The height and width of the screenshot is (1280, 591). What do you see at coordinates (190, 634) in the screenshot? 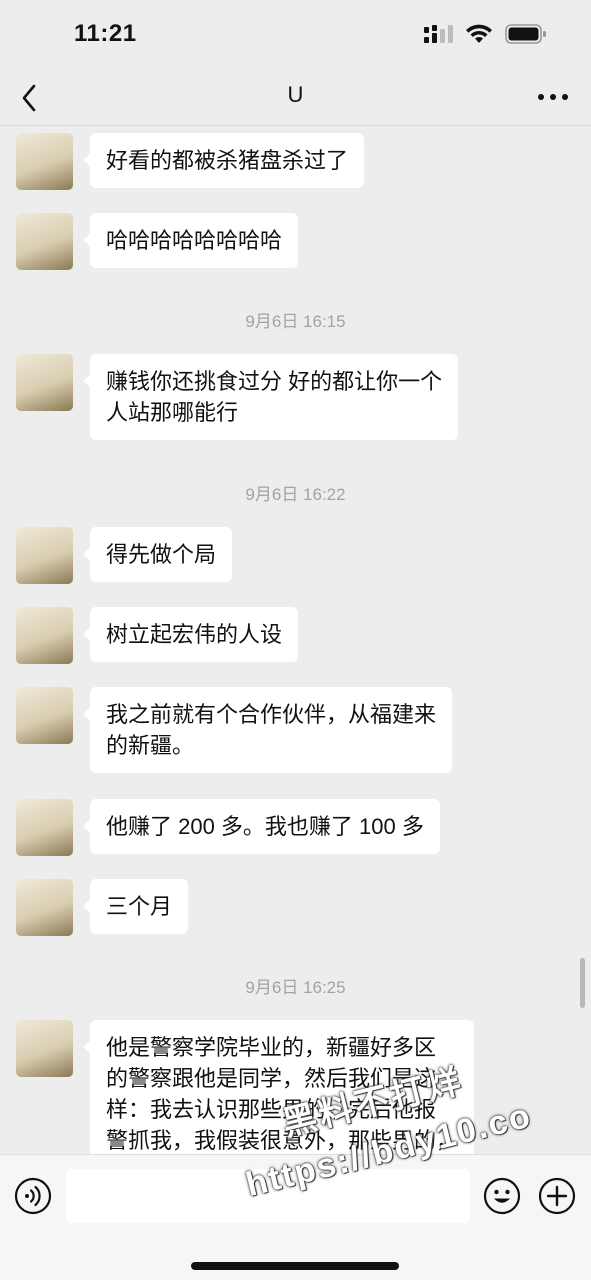
I see `message-bubble: 树立起宏伟的人设` at bounding box center [190, 634].